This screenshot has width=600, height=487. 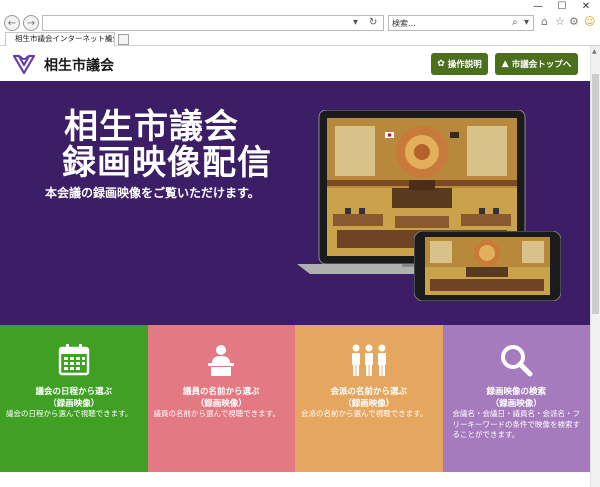 What do you see at coordinates (216, 413) in the screenshot?
I see `tile-member-desc: 議員の名前から選んで視聴できます。` at bounding box center [216, 413].